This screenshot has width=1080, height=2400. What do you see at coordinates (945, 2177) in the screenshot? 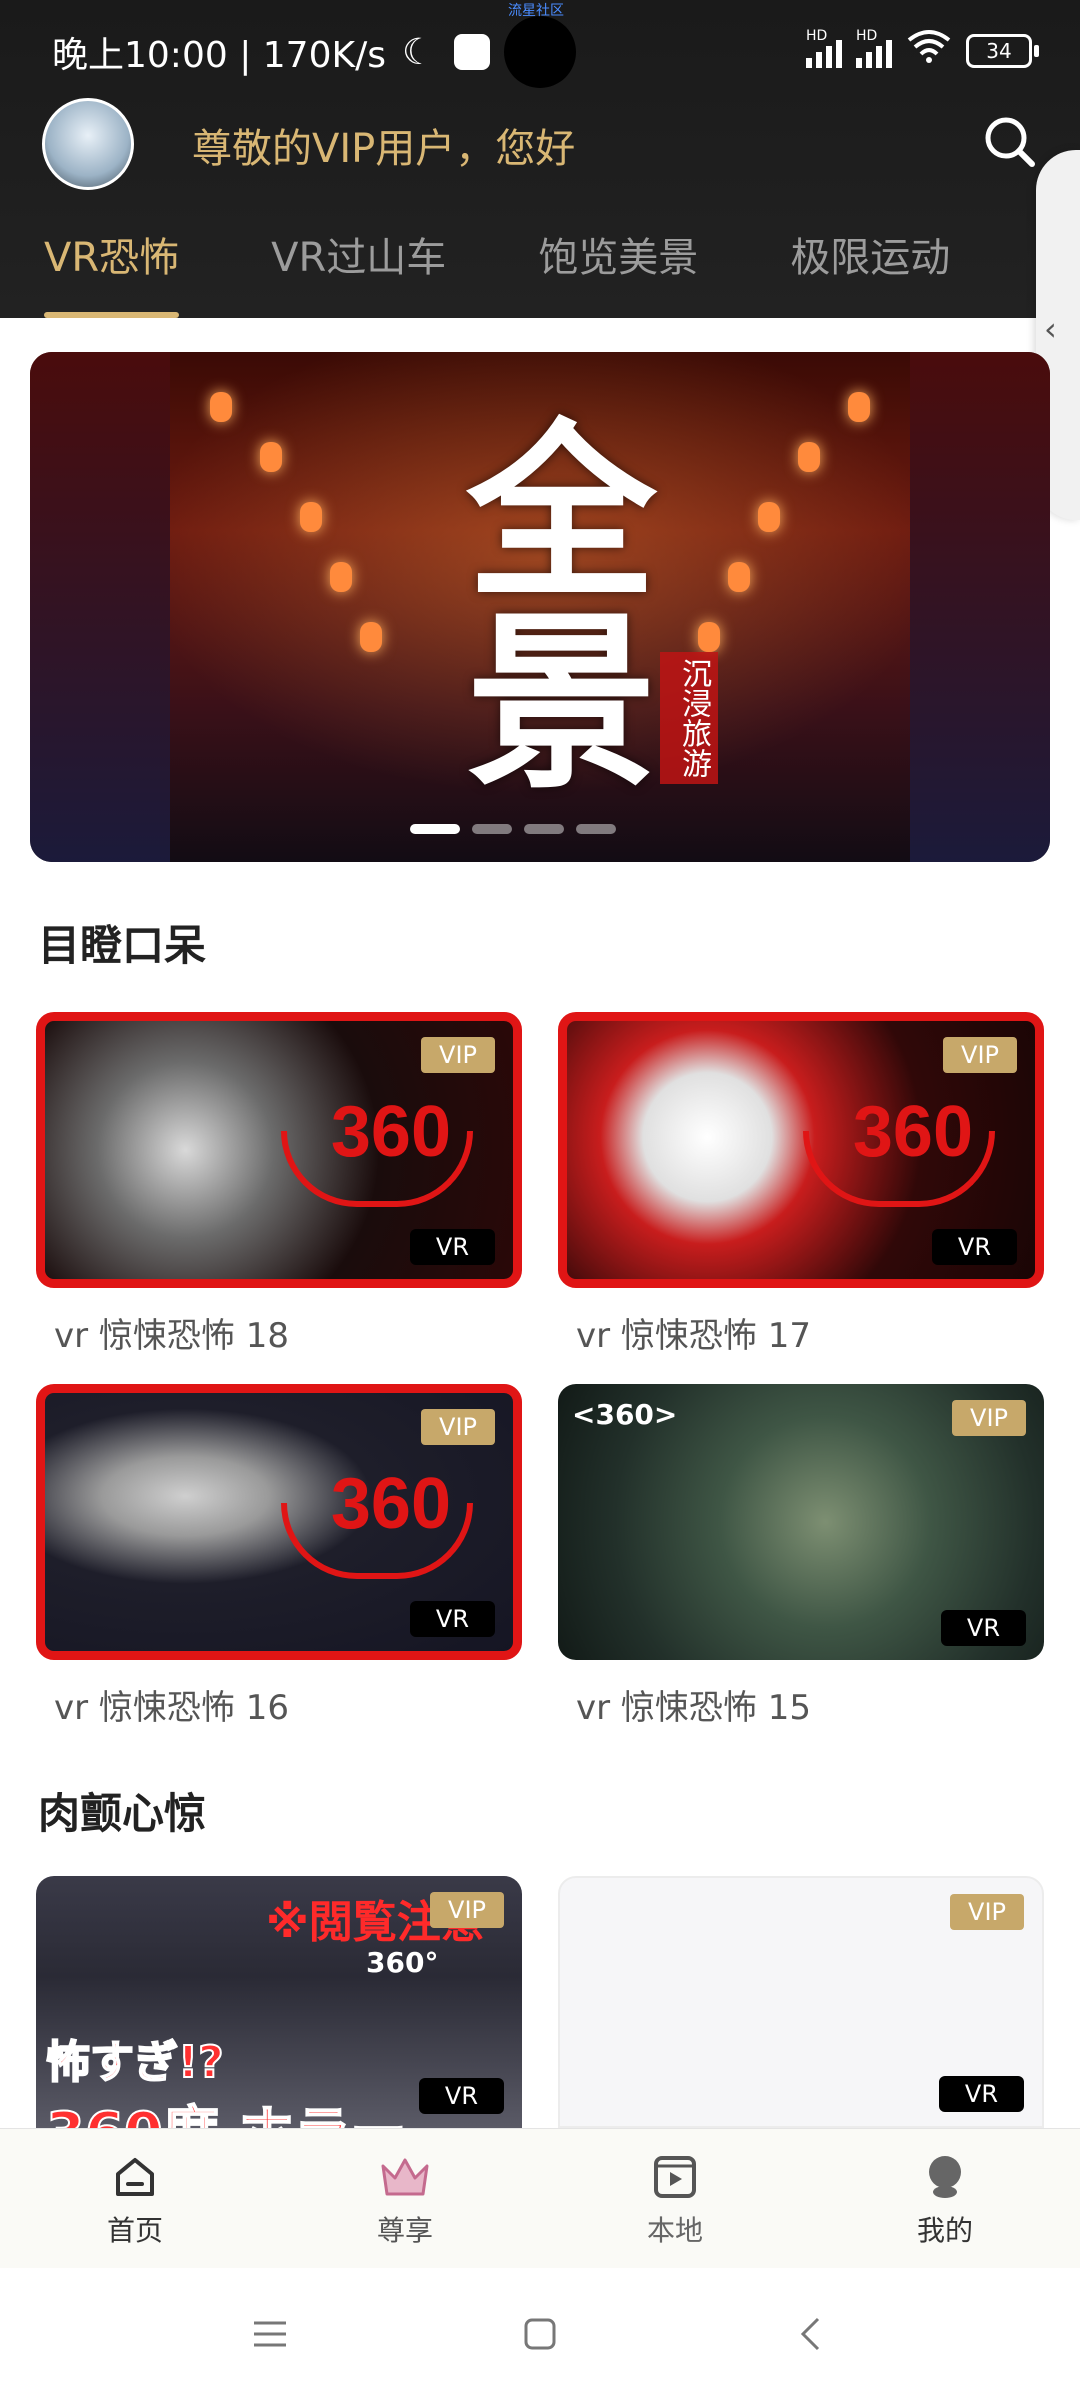
I see `profile-icon` at bounding box center [945, 2177].